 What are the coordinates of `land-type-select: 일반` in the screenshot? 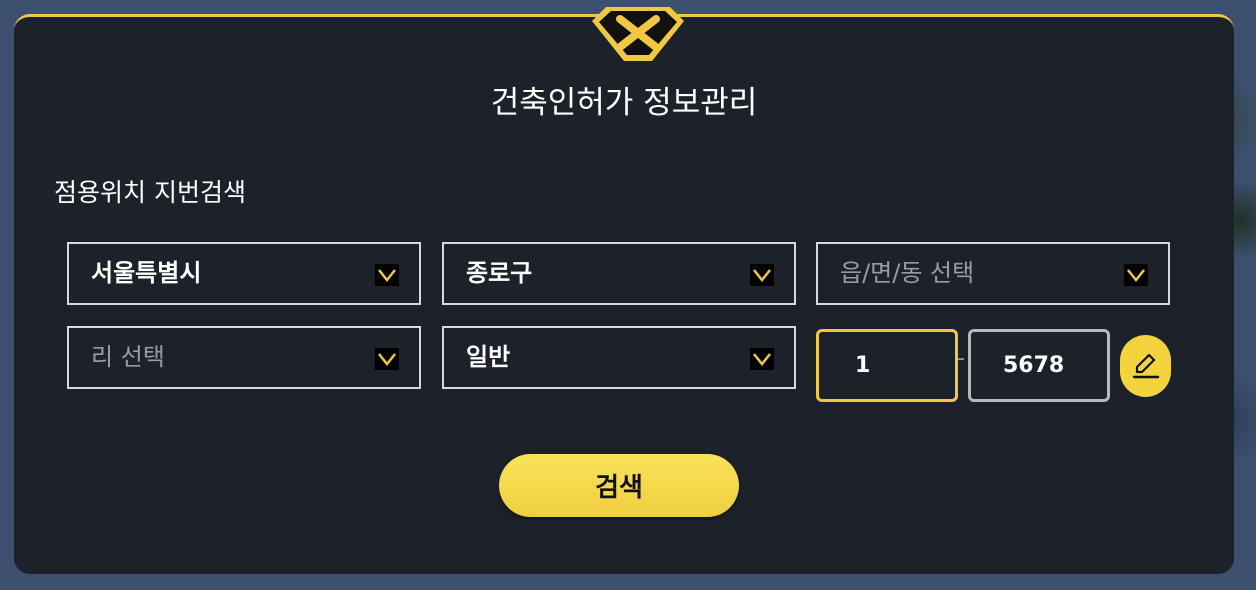 It's located at (619, 357).